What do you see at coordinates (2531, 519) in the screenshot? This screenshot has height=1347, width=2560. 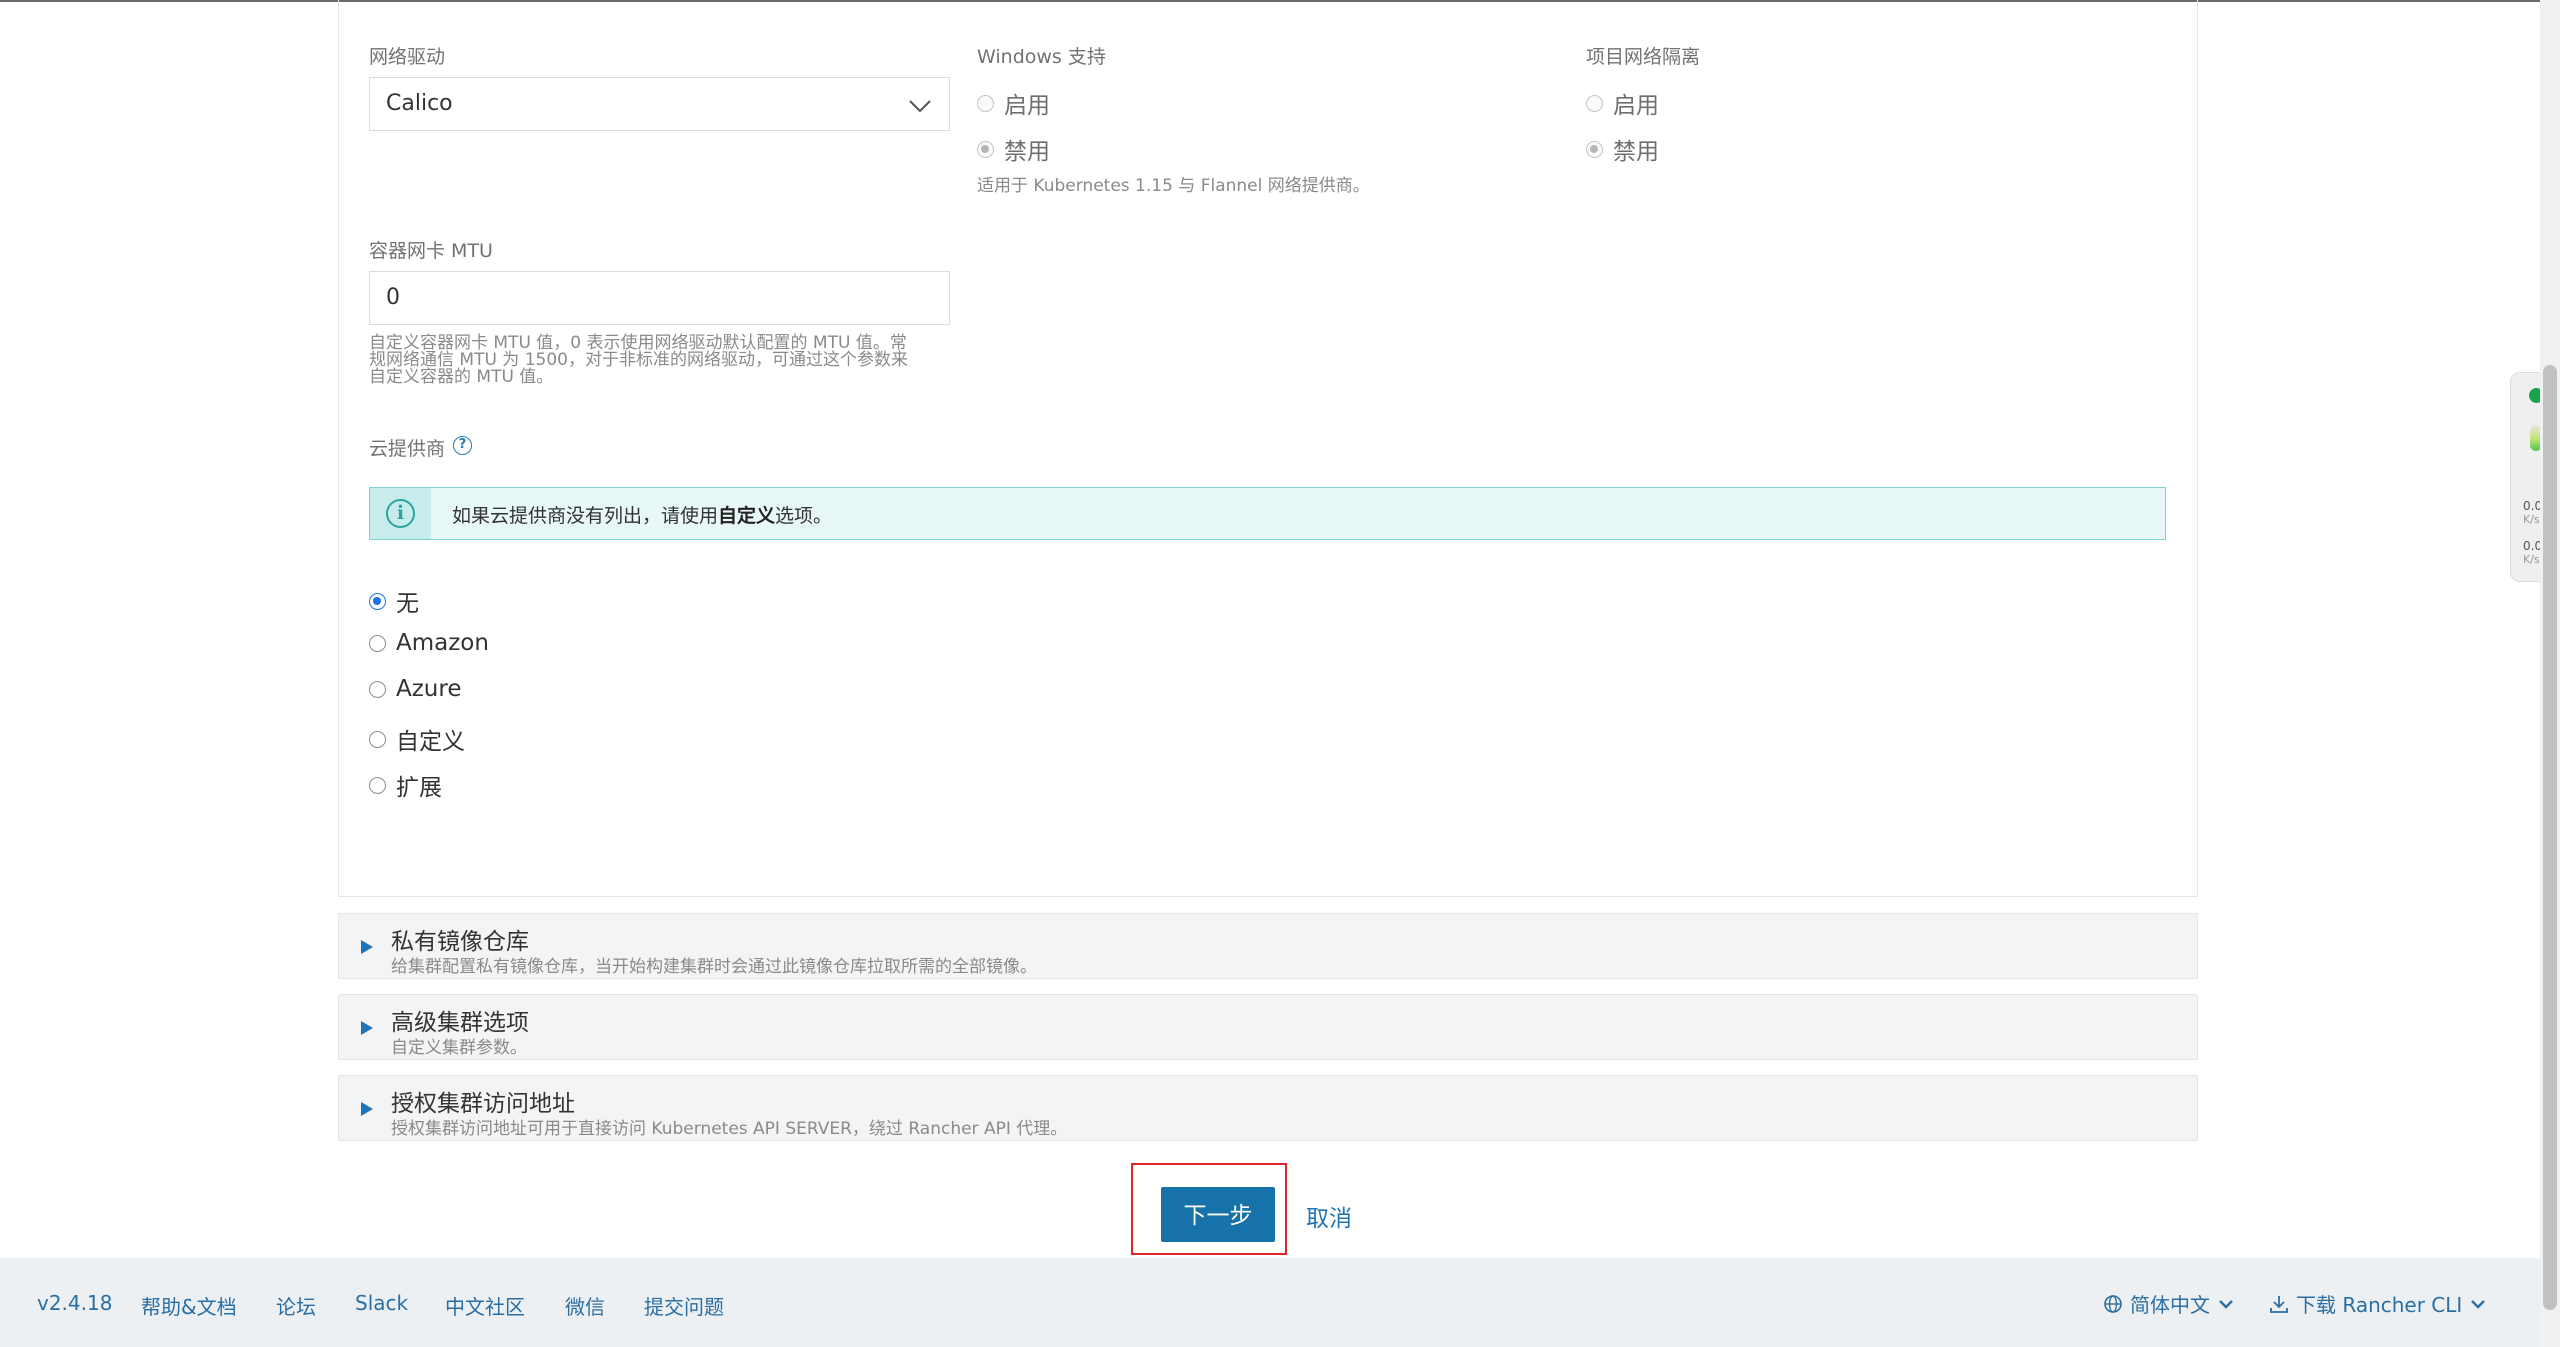 I see `upload-unit: K/s` at bounding box center [2531, 519].